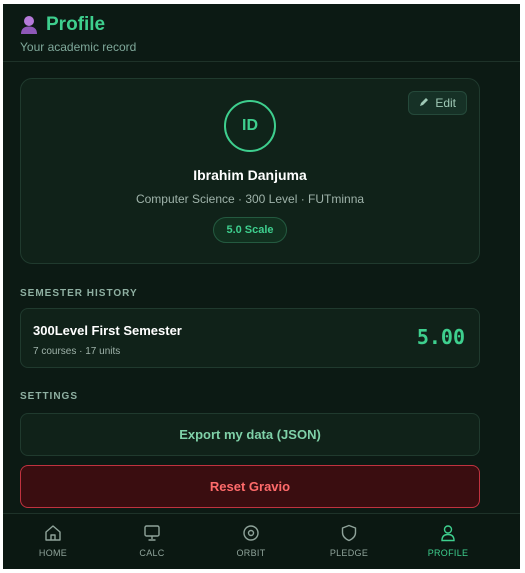 The image size is (525, 573). I want to click on profile-name: Ibrahim Danjuma, so click(250, 175).